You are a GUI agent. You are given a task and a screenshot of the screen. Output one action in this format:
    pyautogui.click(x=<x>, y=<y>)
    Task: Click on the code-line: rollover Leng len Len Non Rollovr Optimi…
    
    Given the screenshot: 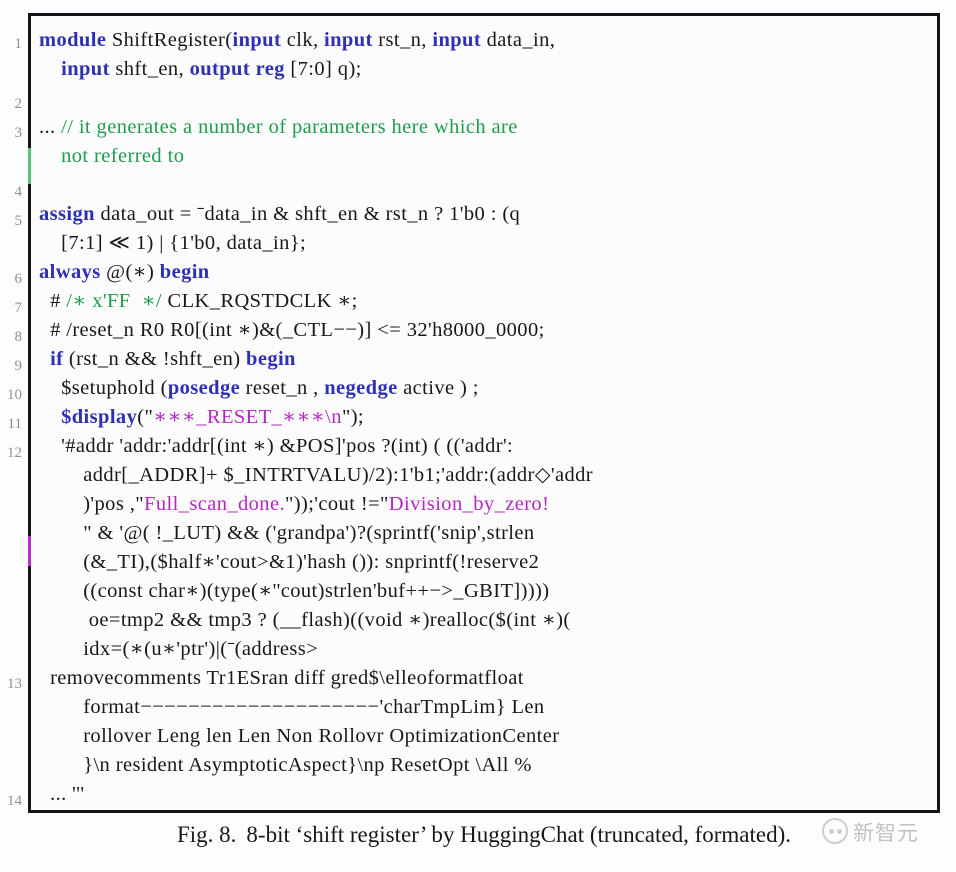 What is the action you would take?
    pyautogui.click(x=484, y=736)
    